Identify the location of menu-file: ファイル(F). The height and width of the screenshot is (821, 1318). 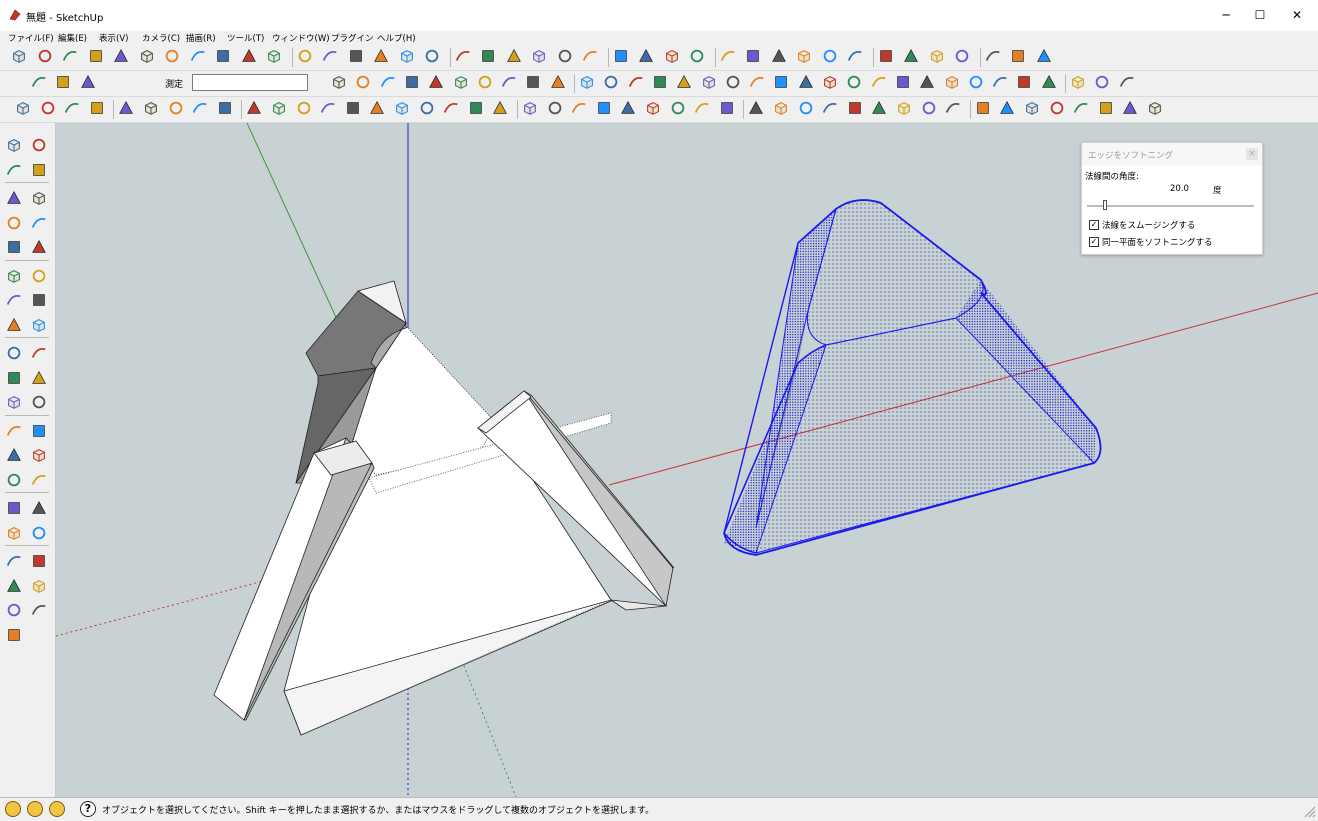
(31, 38).